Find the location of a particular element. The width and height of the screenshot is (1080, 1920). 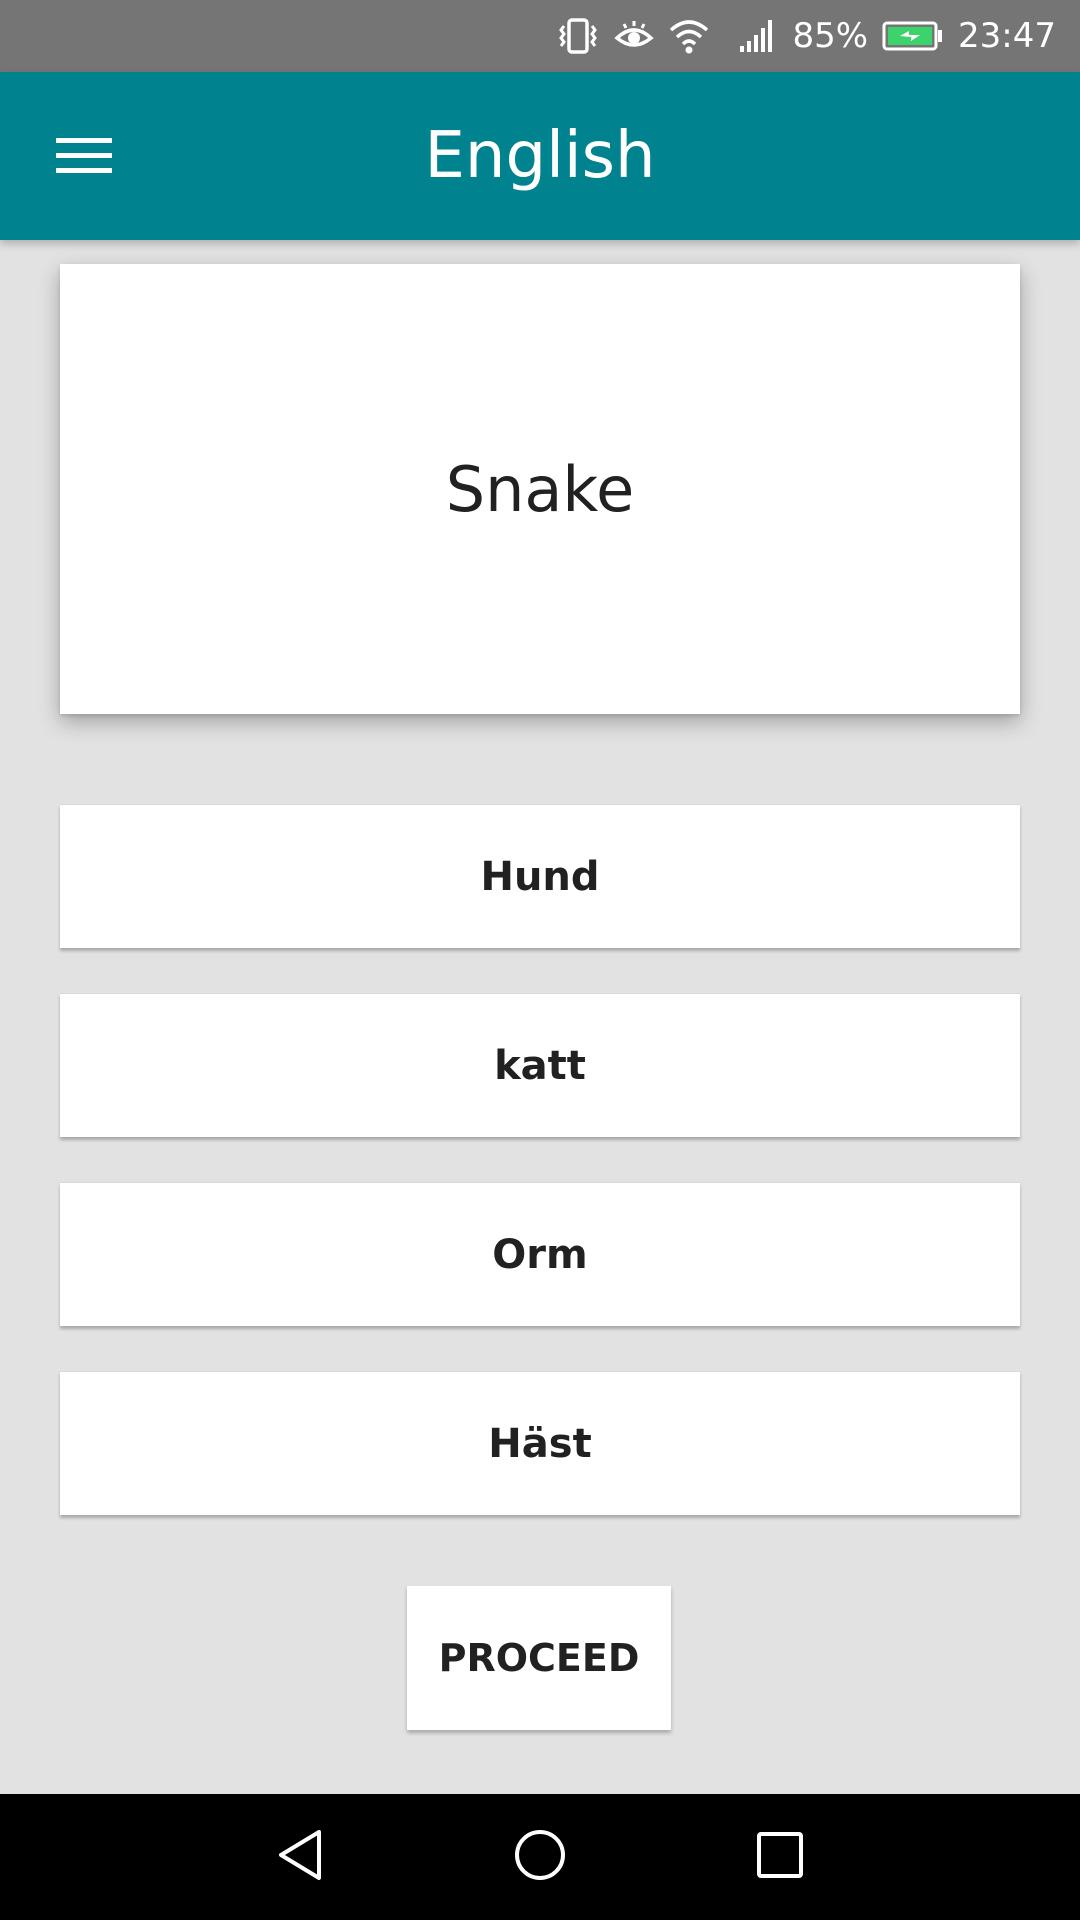

answer-option-label: katt is located at coordinates (540, 1065).